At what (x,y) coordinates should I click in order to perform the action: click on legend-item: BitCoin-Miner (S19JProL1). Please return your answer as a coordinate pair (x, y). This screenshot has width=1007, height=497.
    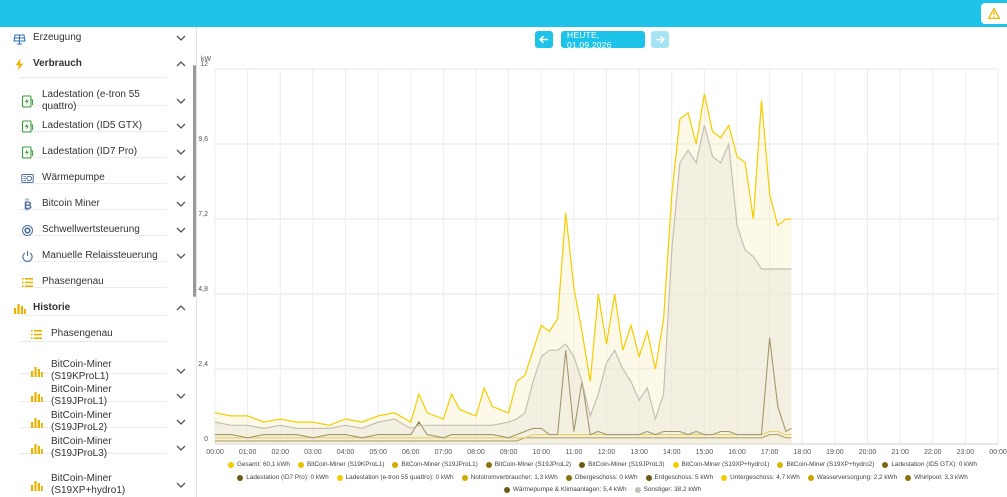
    Looking at the image, I should click on (435, 464).